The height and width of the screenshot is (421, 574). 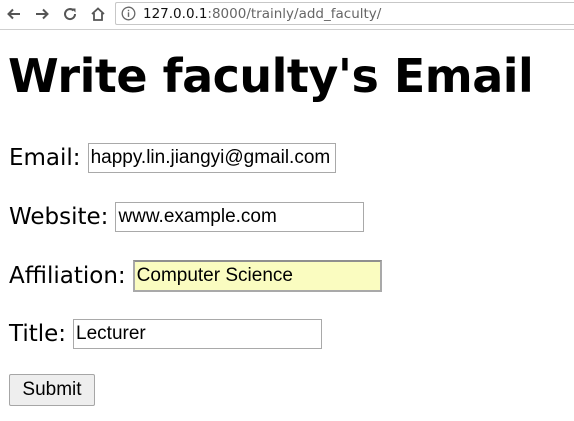 I want to click on reload-button, so click(x=70, y=14).